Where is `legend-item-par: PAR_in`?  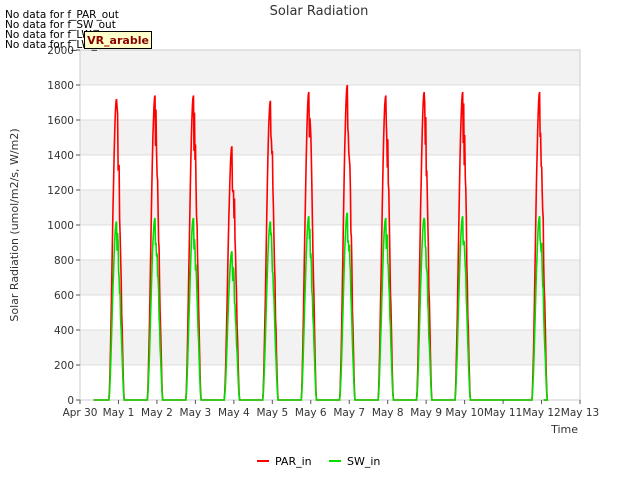
legend-item-par: PAR_in is located at coordinates (284, 461).